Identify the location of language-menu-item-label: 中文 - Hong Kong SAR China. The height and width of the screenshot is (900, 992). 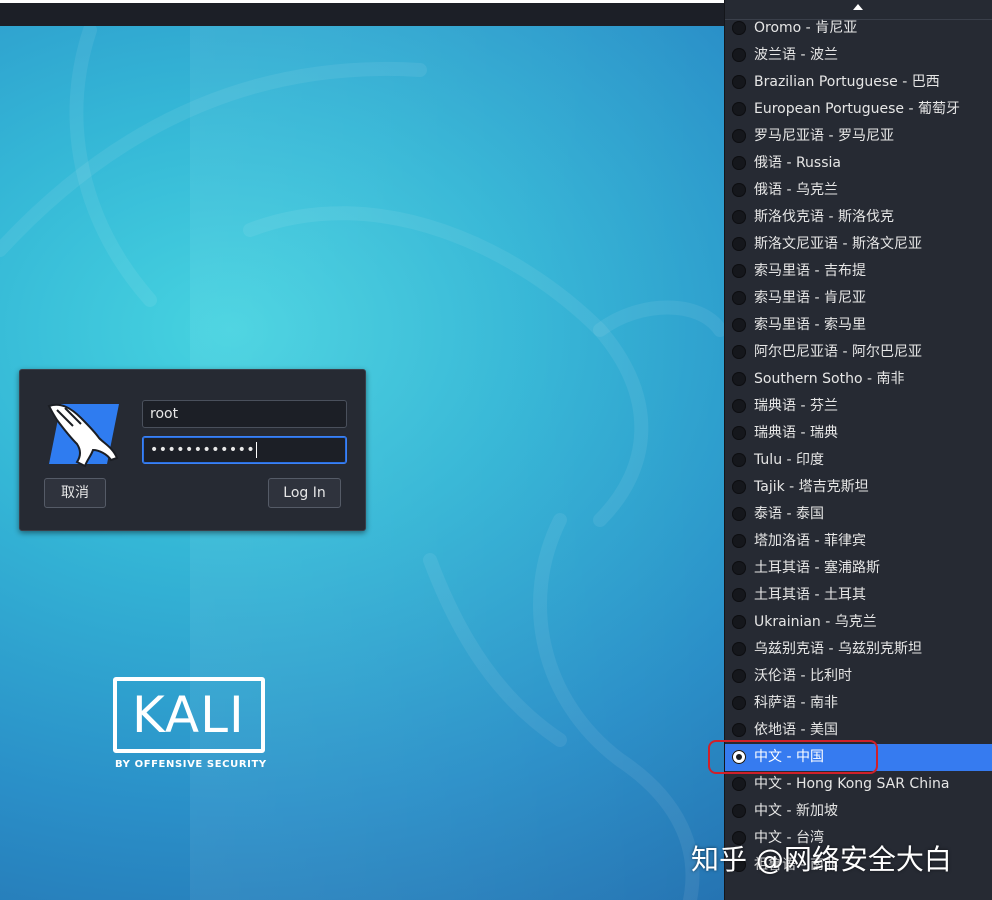
(852, 784).